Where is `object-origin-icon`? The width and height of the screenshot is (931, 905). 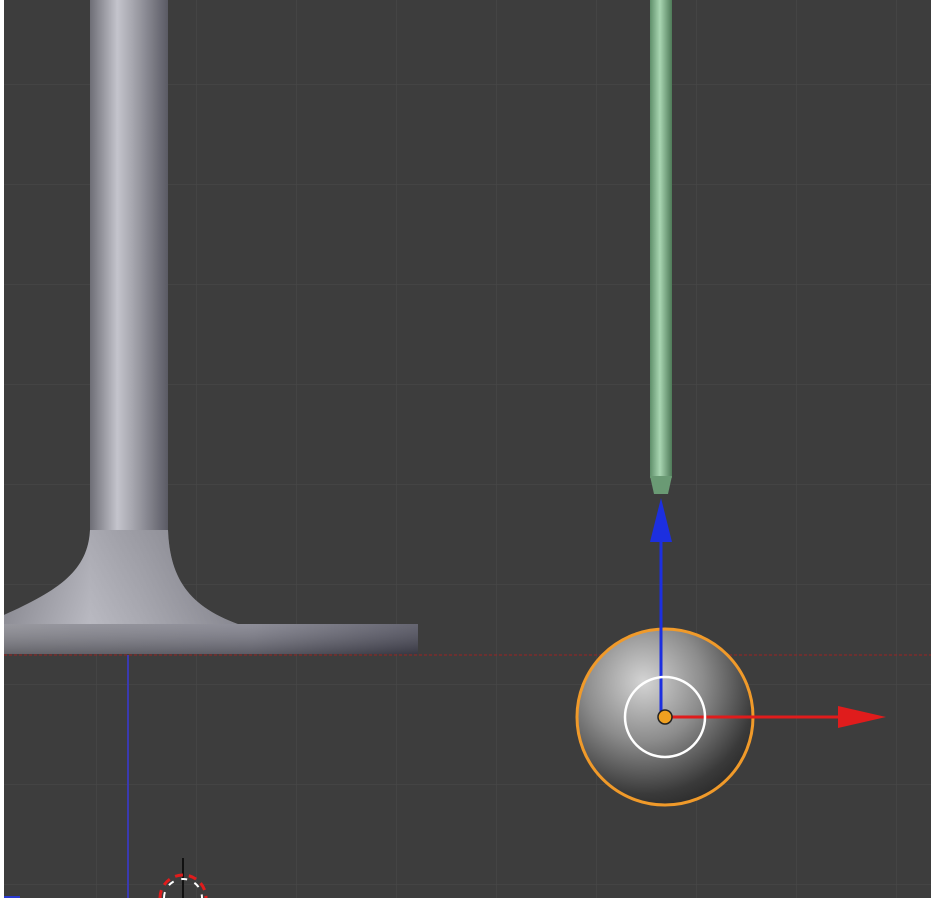
object-origin-icon is located at coordinates (665, 717).